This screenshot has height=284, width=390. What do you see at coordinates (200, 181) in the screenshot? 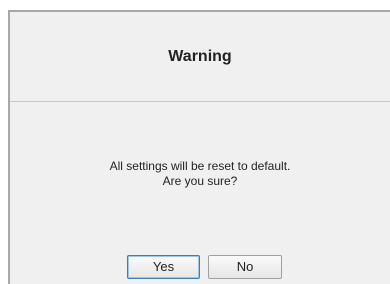
I see `message-line-2: Are you sure?` at bounding box center [200, 181].